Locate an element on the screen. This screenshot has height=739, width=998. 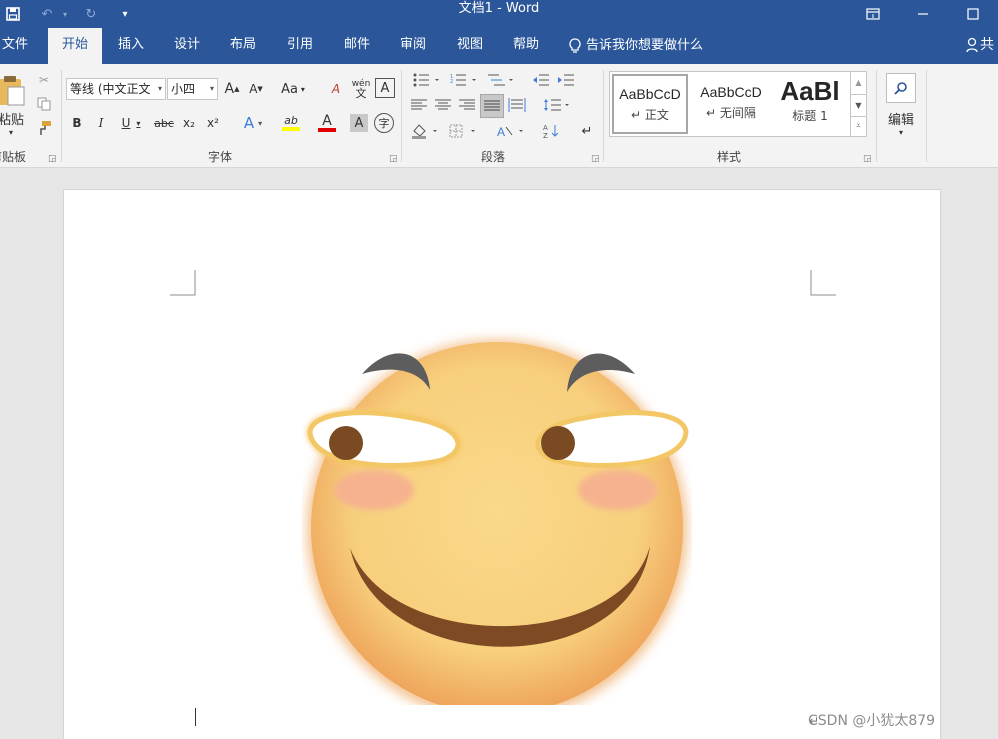
subscript-button: x₂ is located at coordinates (189, 123).